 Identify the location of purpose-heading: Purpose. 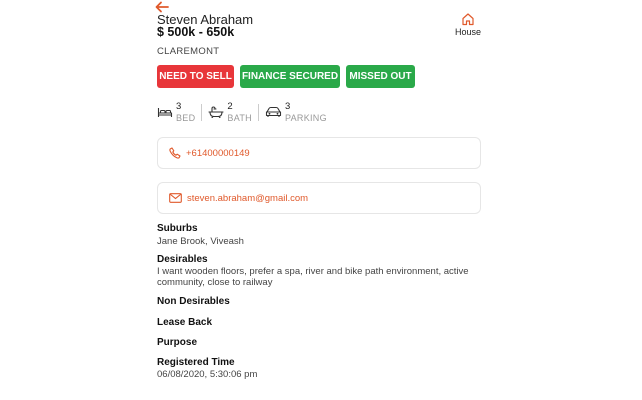
(177, 342).